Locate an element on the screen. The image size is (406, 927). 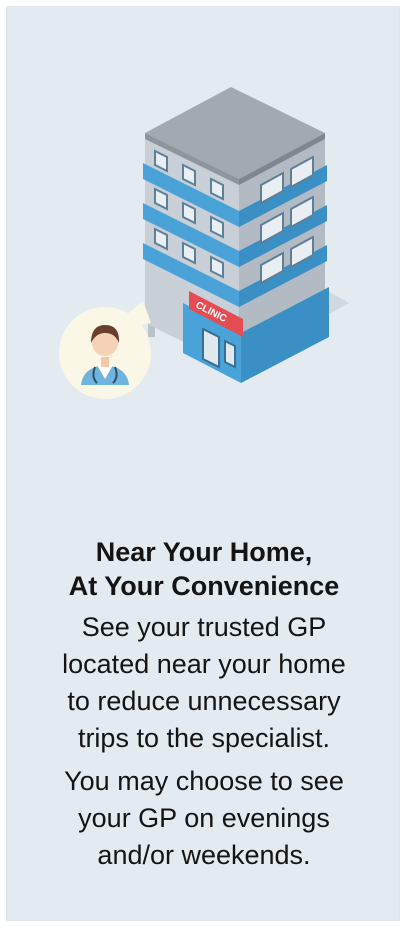
description-line-4: trips to the specialist. is located at coordinates (204, 738).